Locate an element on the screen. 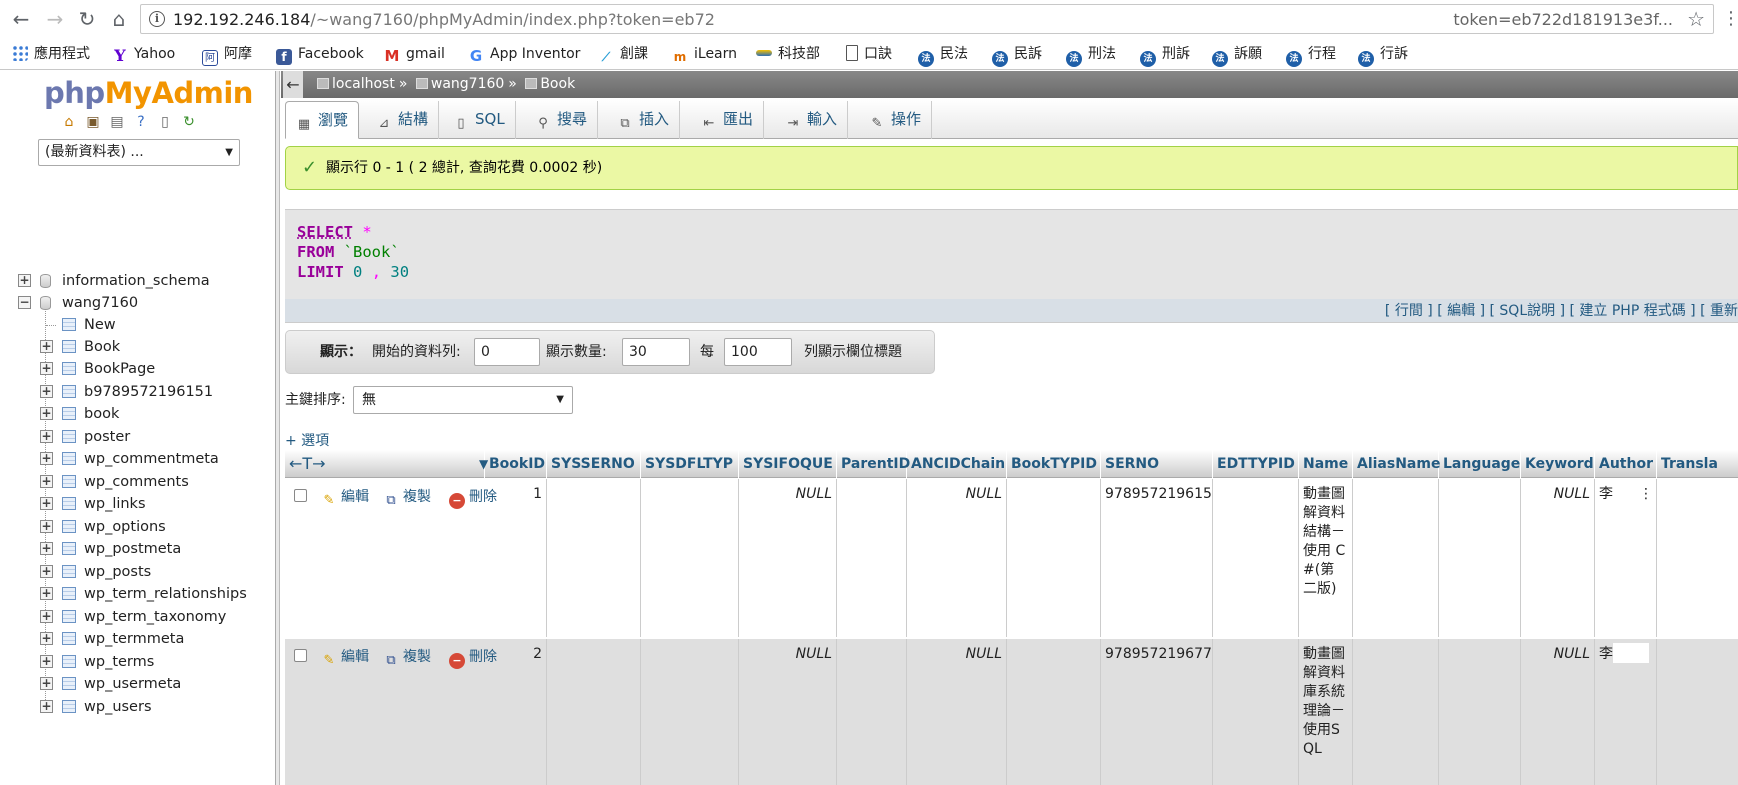  breadcrumb-server: localhost is located at coordinates (363, 84).